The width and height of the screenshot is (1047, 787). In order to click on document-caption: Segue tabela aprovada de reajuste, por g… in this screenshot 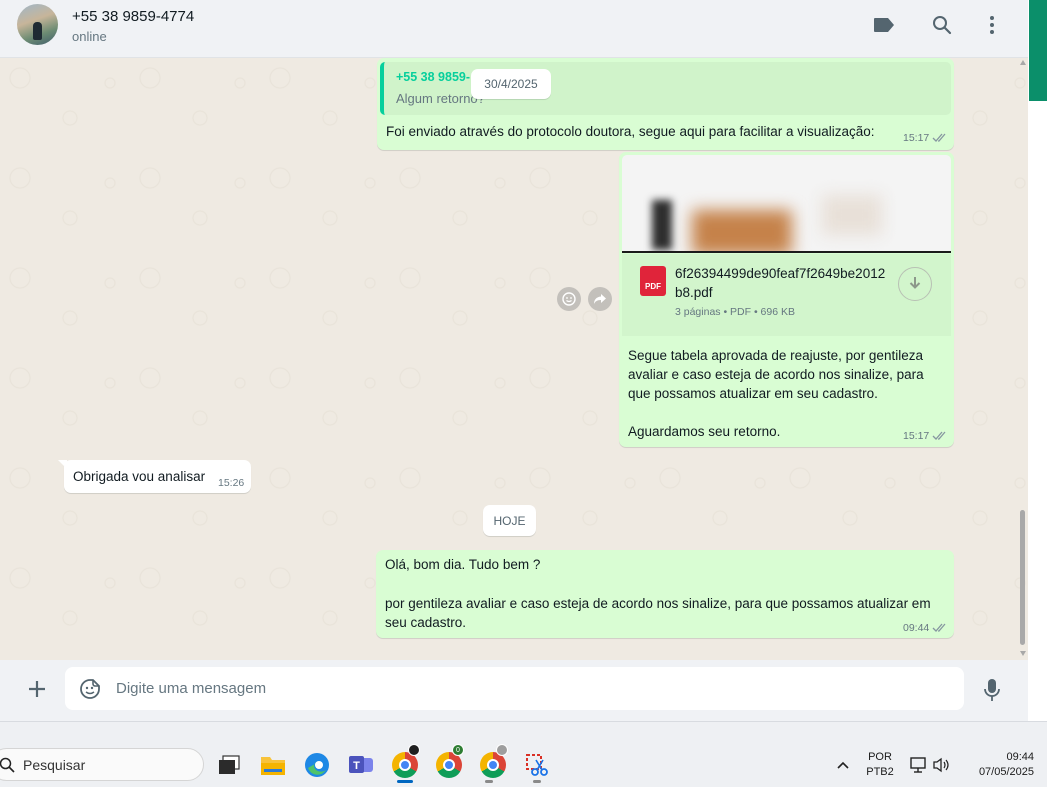, I will do `click(776, 374)`.